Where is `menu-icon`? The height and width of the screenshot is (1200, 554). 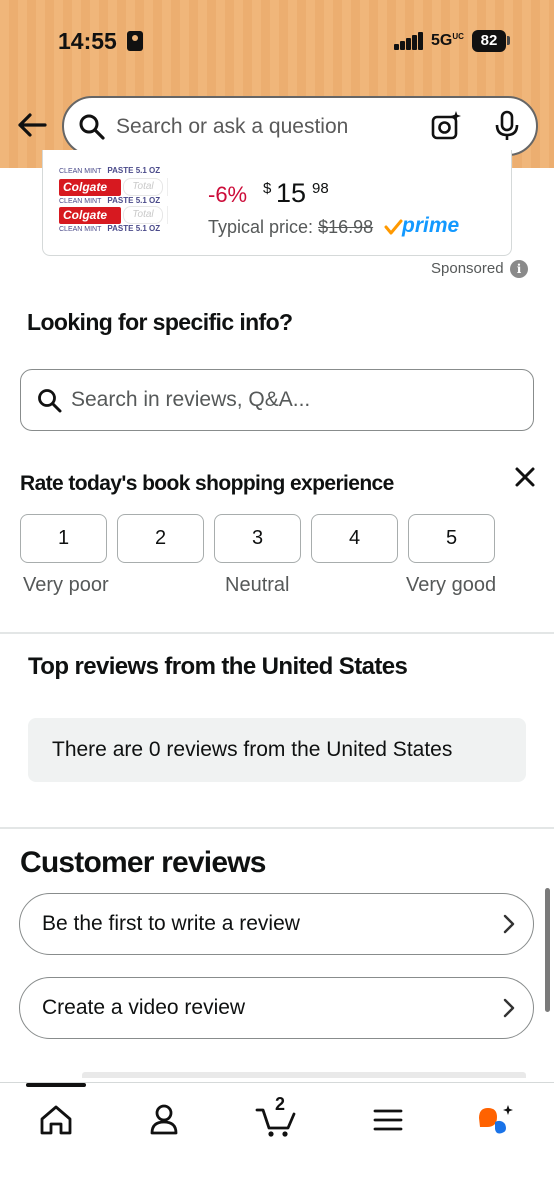
menu-icon is located at coordinates (388, 1120).